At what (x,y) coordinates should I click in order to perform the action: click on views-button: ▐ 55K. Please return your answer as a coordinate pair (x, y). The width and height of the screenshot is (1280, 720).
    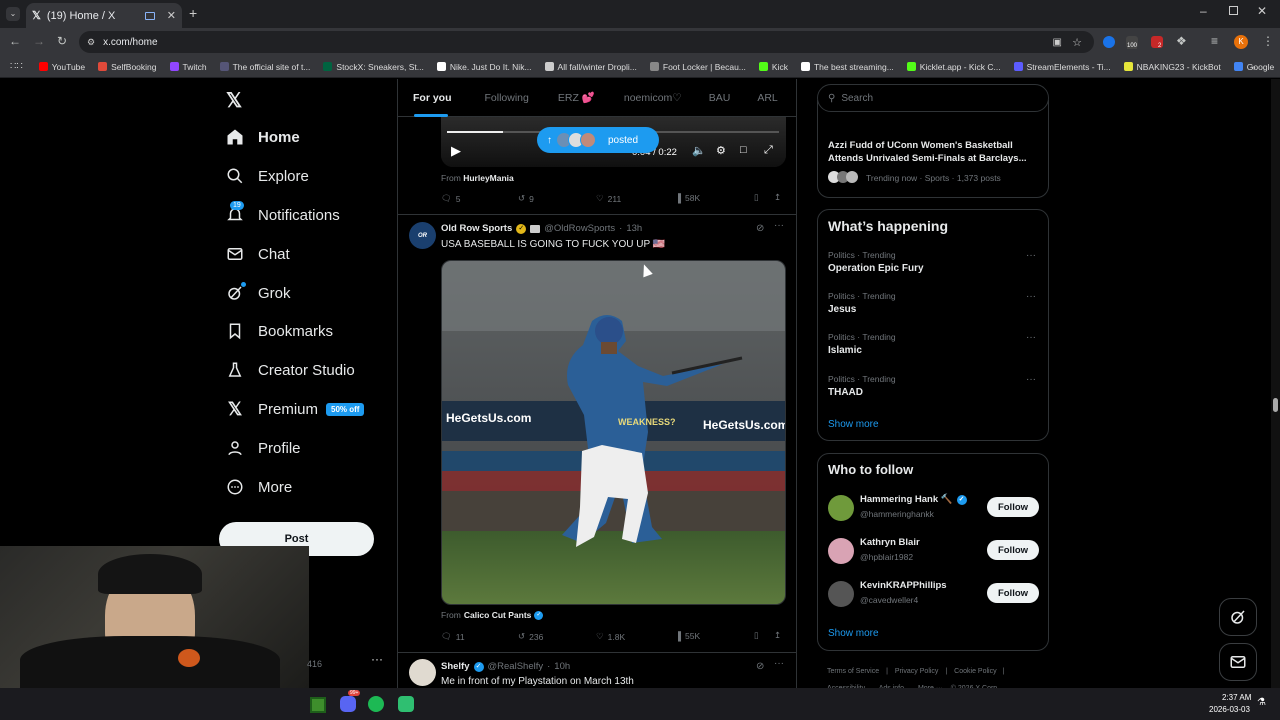
    Looking at the image, I should click on (687, 636).